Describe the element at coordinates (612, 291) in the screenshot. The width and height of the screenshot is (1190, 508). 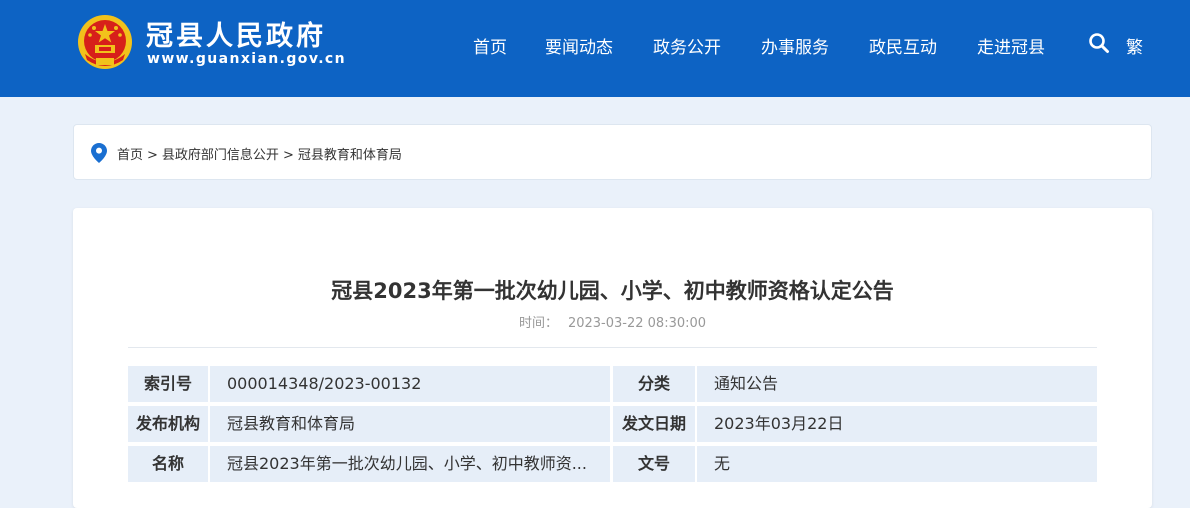
I see `article-title: 冠县2023年第一批次幼儿园、小学、初中教师资格认定公告` at that location.